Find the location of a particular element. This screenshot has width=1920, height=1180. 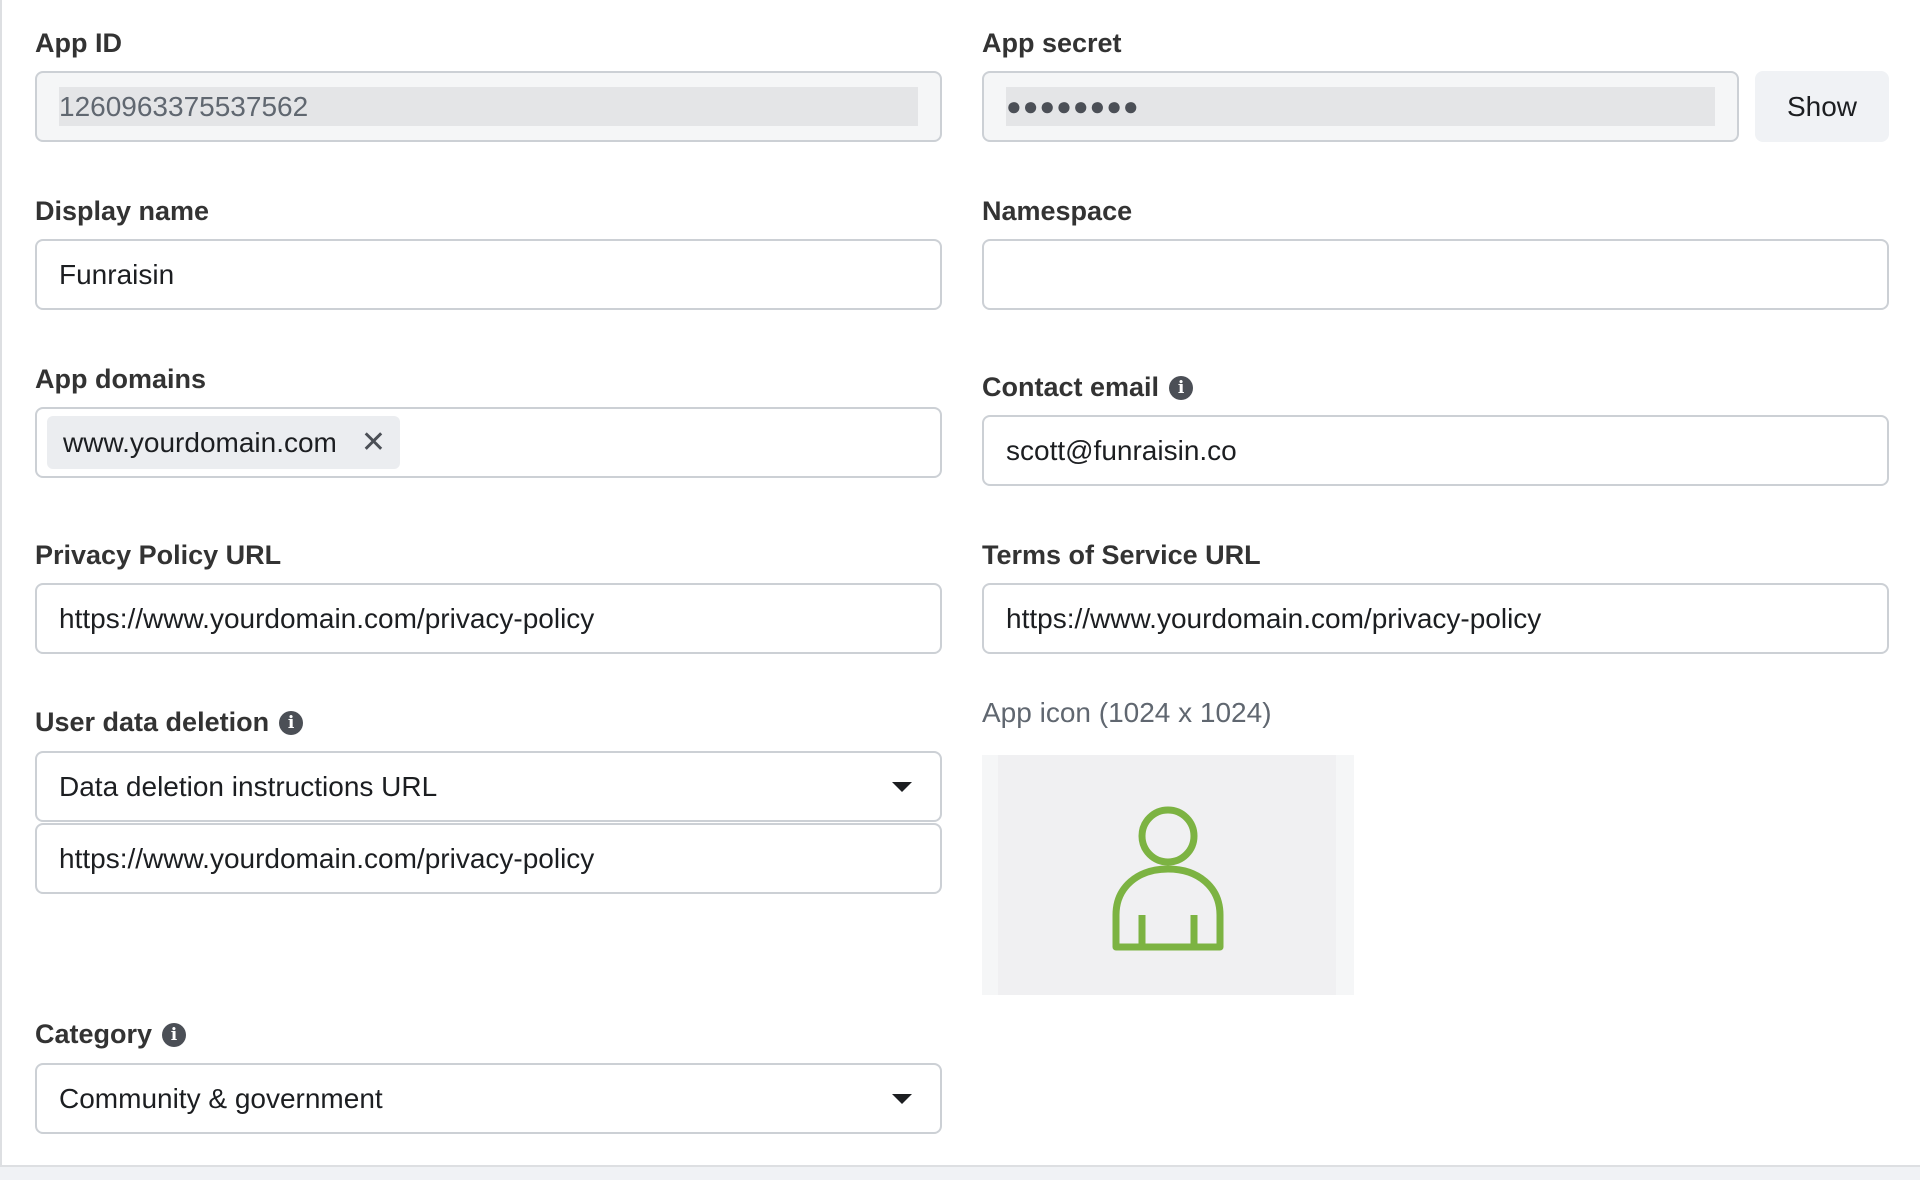

display-name-input: Funraisin is located at coordinates (488, 274).